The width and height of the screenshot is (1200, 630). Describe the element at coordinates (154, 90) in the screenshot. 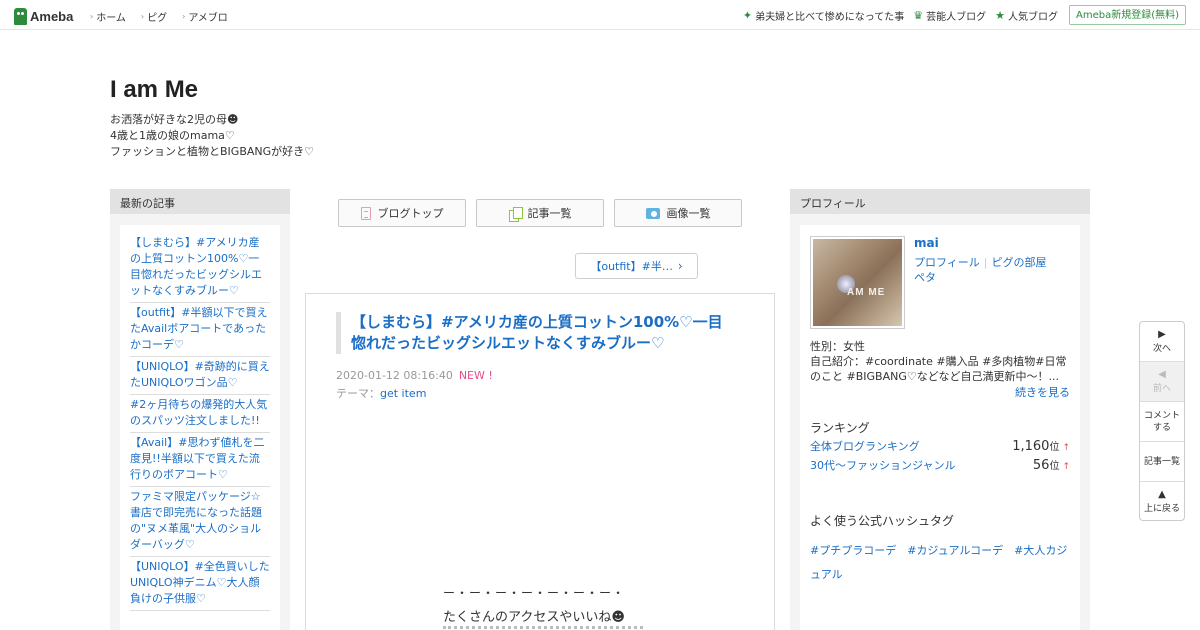

I see `blog-title: I am Me` at that location.